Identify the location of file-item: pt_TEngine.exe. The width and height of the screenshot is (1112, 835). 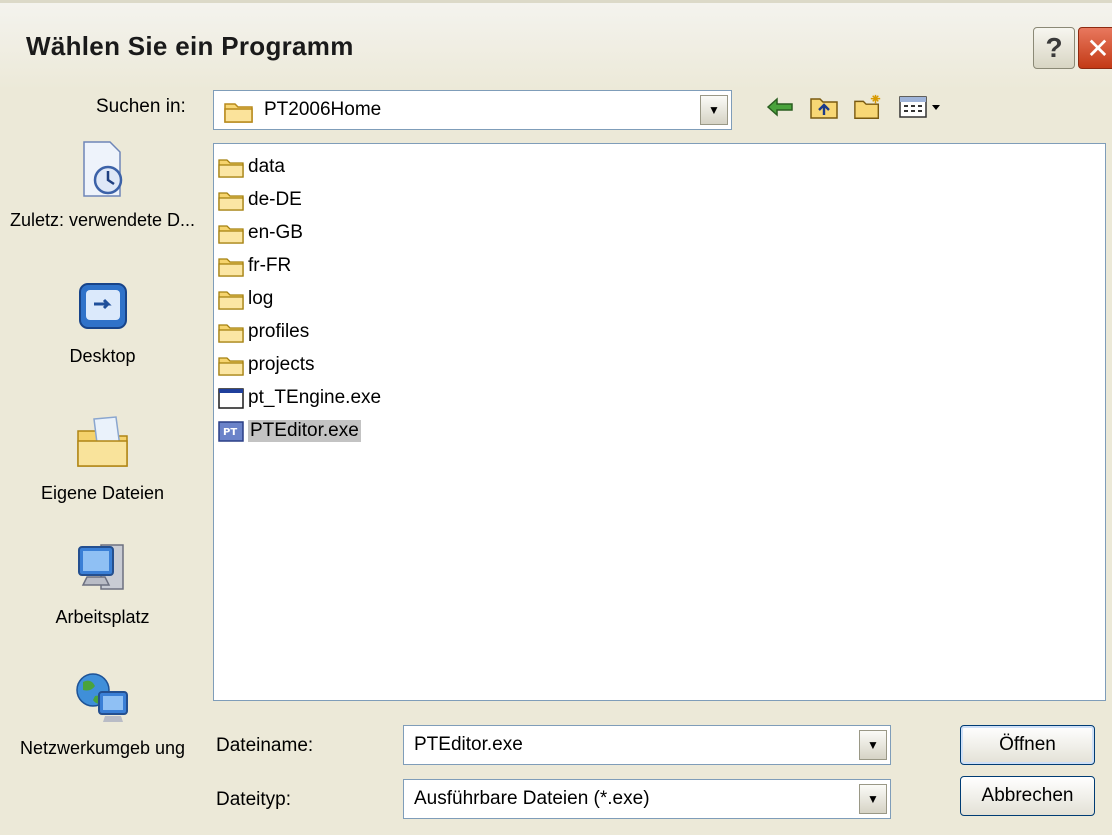
(299, 398).